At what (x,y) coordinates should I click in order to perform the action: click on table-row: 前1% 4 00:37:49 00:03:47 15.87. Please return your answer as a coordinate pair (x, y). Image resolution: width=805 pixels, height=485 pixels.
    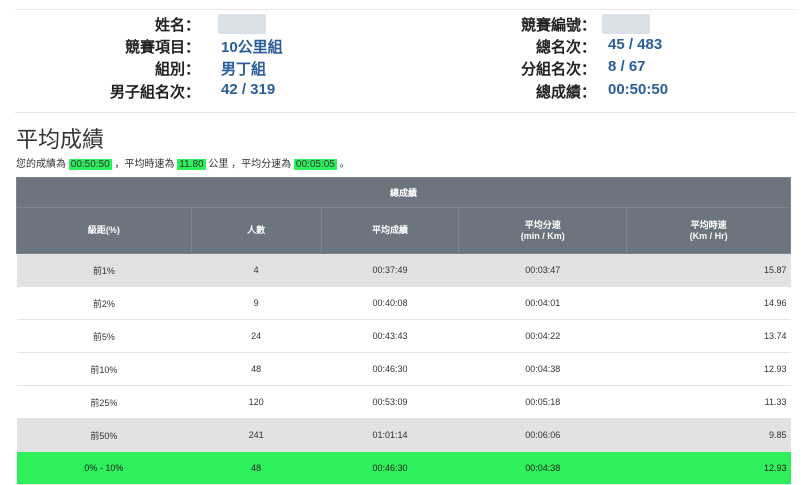
    Looking at the image, I should click on (403, 270).